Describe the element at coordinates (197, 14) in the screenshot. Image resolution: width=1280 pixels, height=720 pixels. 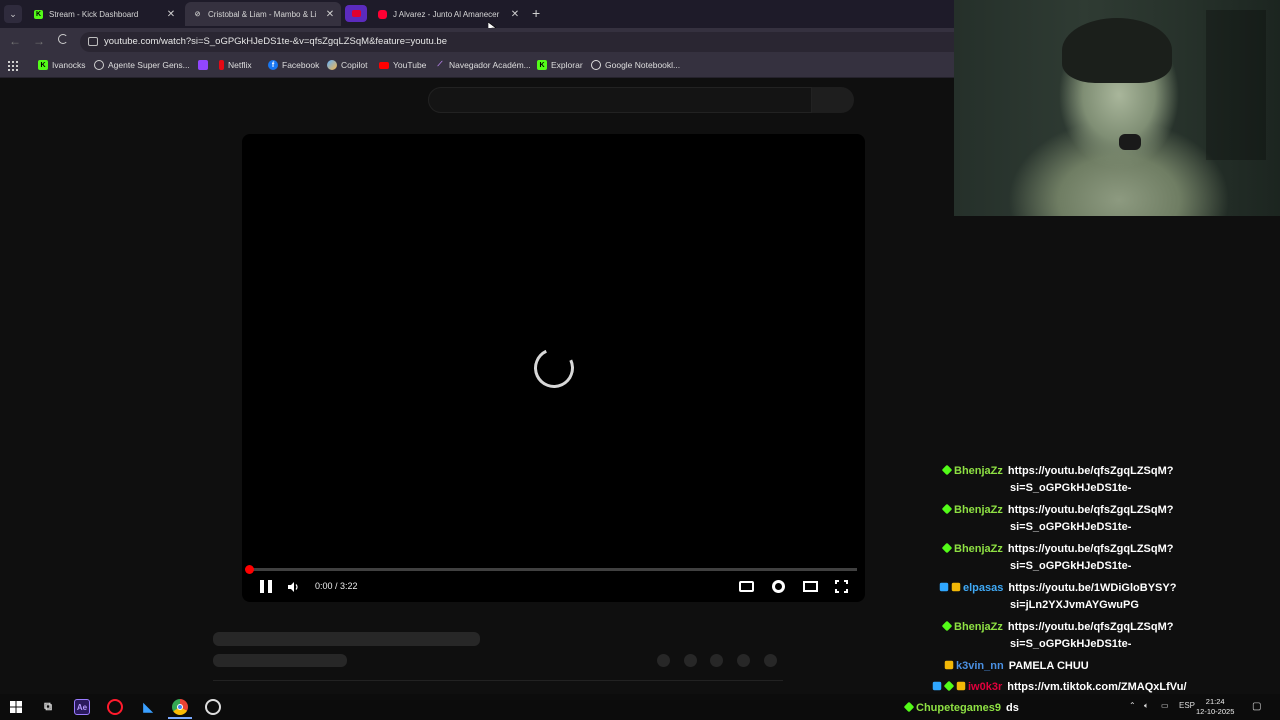
I see `link-icon: ⊘` at that location.